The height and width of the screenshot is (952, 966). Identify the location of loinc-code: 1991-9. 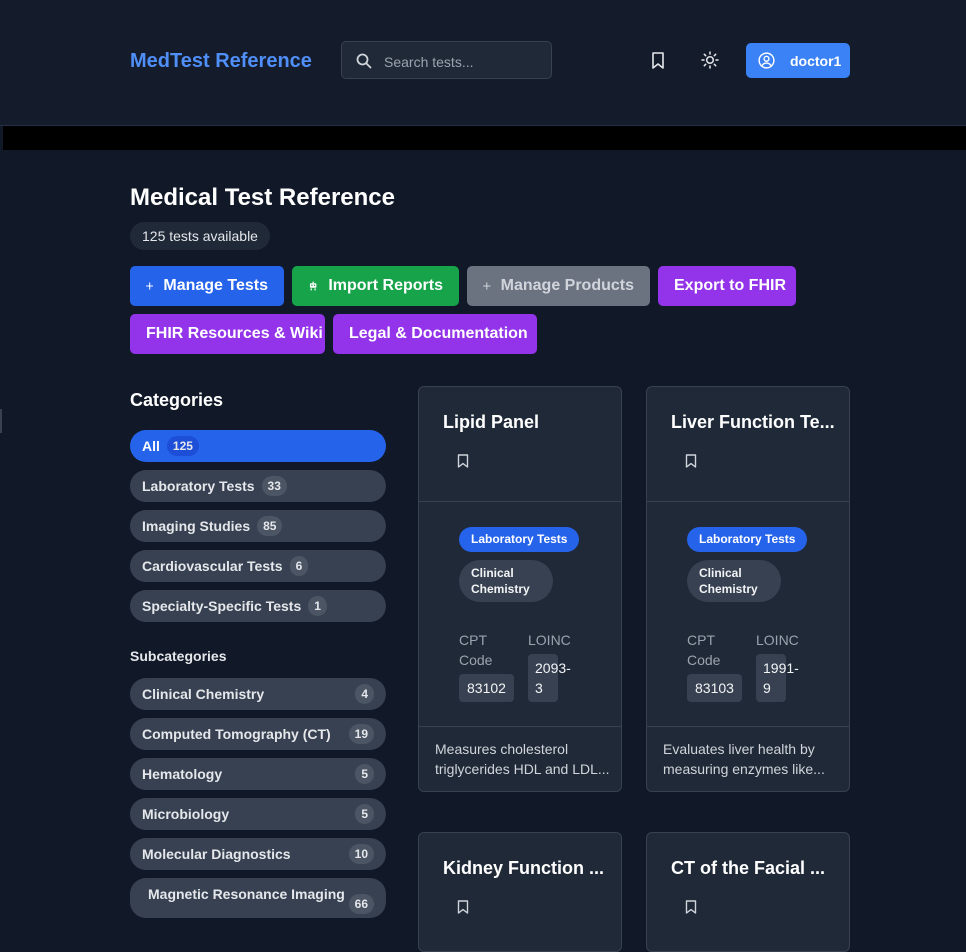
(777, 678).